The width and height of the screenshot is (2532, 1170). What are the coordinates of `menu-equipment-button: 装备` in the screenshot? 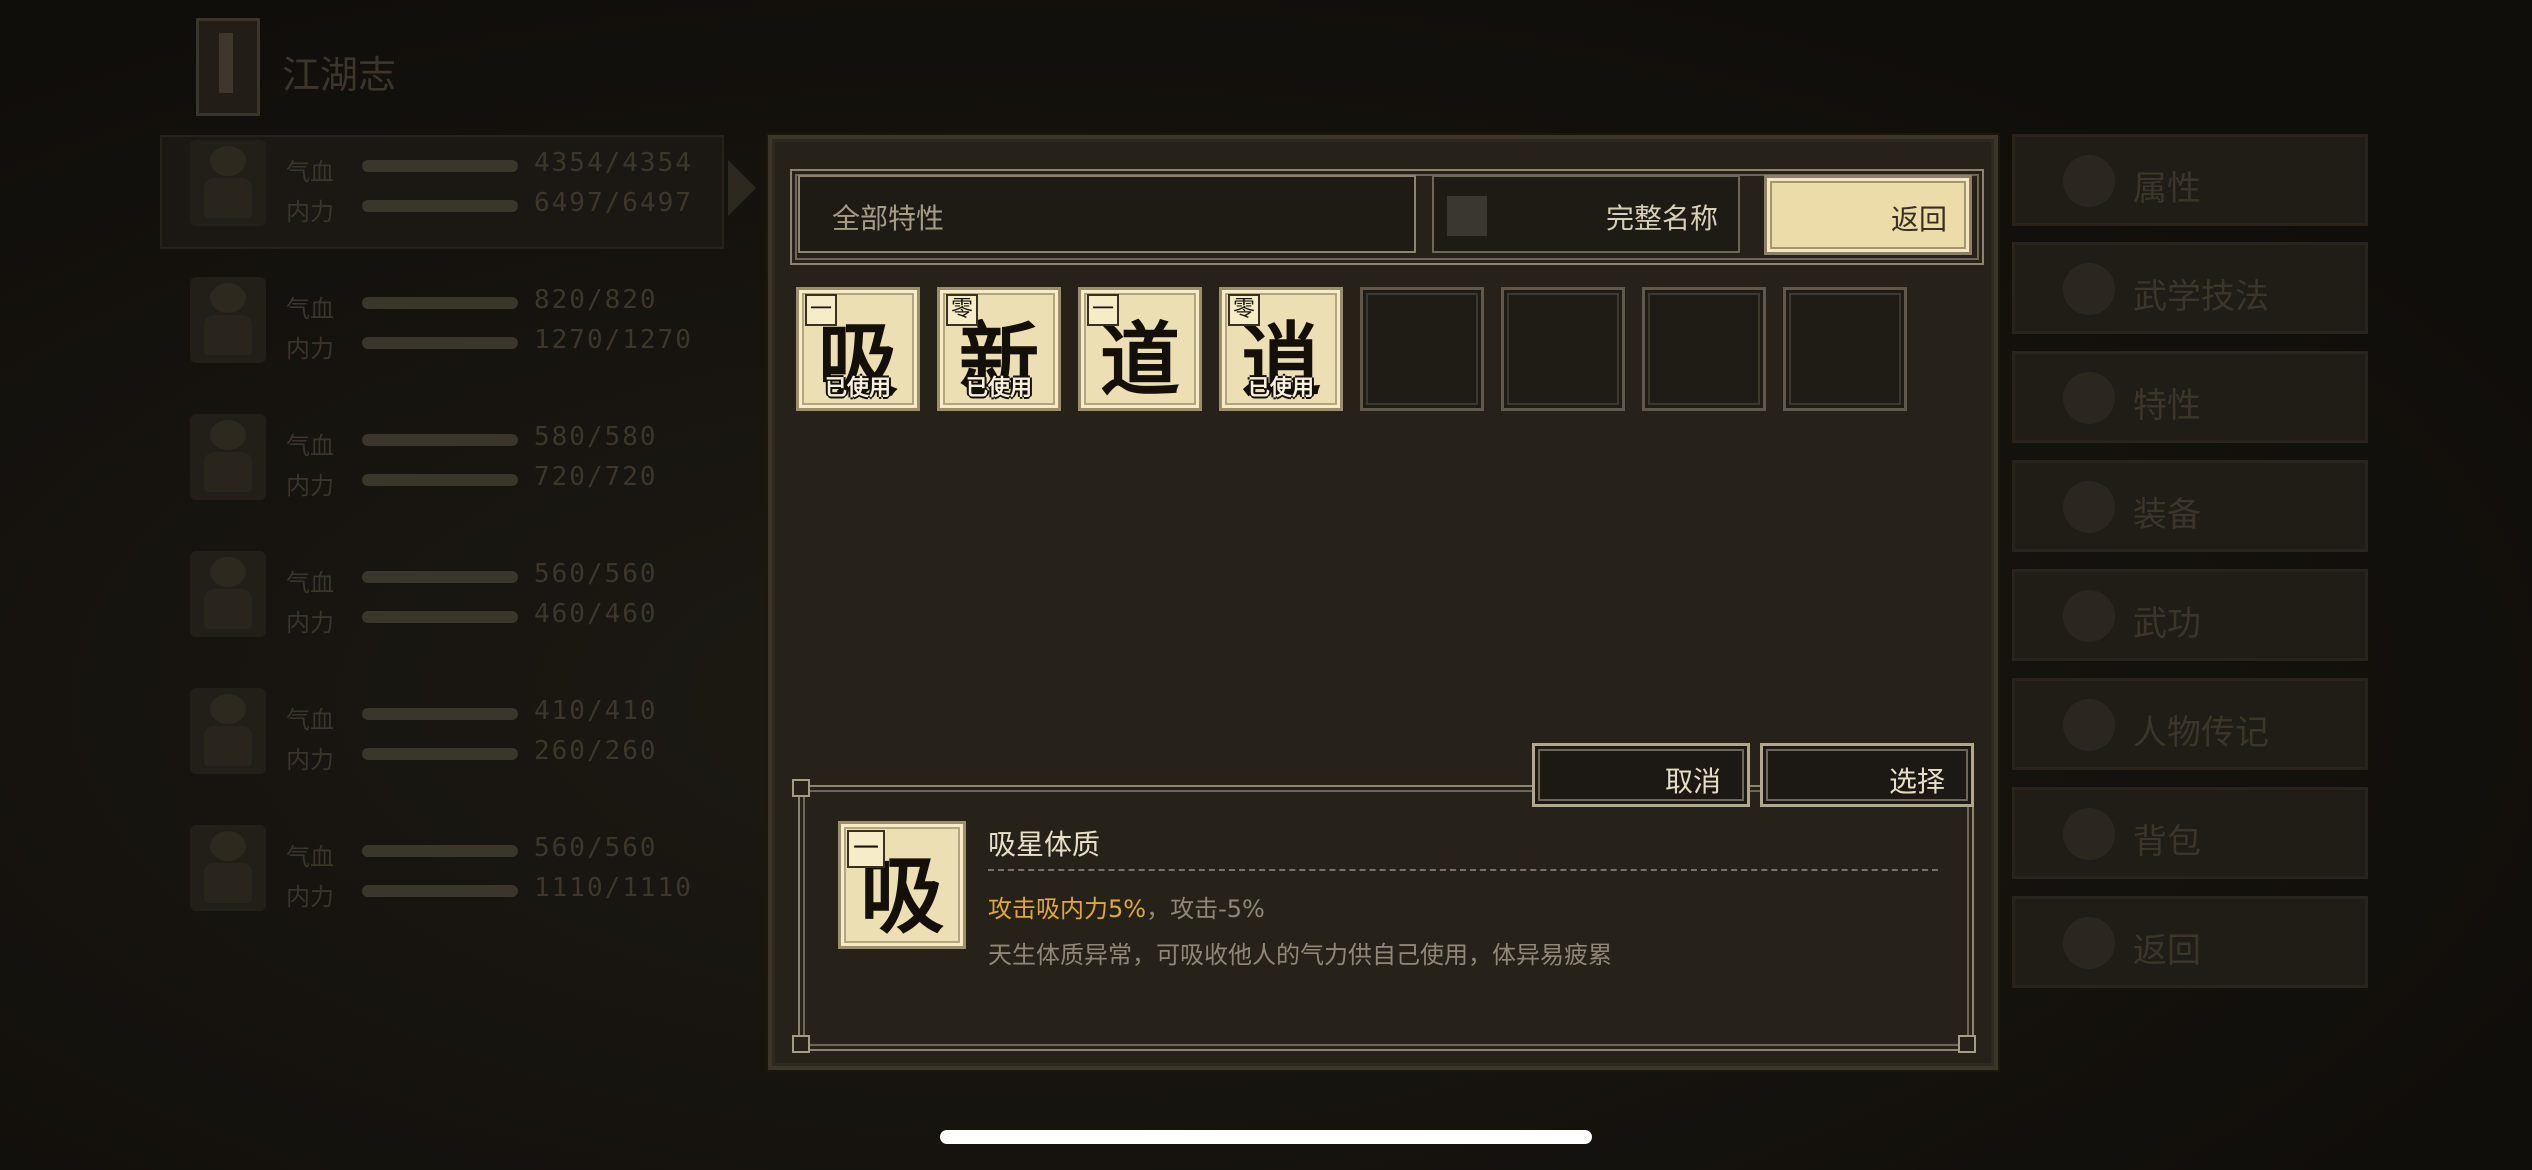 It's located at (2190, 506).